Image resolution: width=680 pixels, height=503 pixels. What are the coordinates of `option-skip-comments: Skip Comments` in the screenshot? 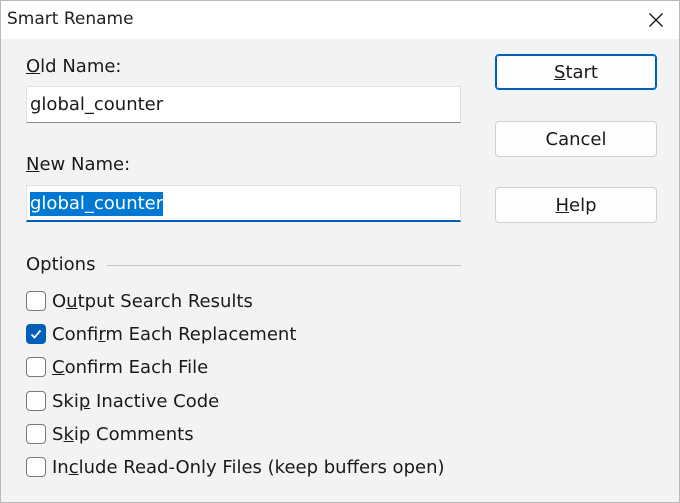 It's located at (110, 434).